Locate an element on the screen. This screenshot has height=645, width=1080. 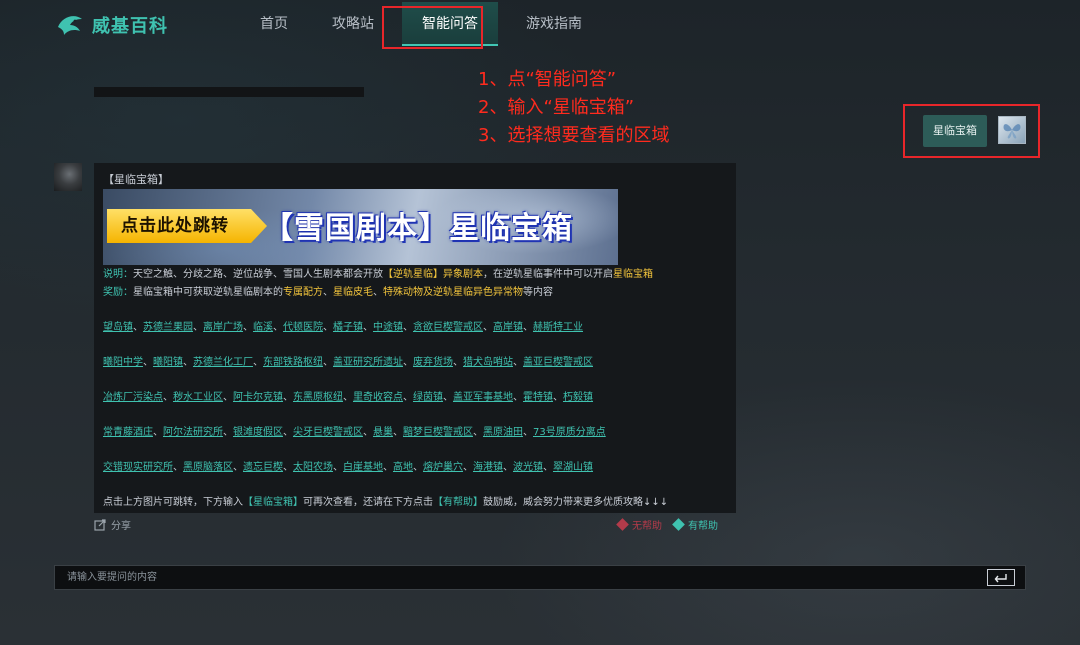
desc-text: 天空之触、分歧之路、逆位战争、雪国人生剧本都会开放 is located at coordinates (258, 274).